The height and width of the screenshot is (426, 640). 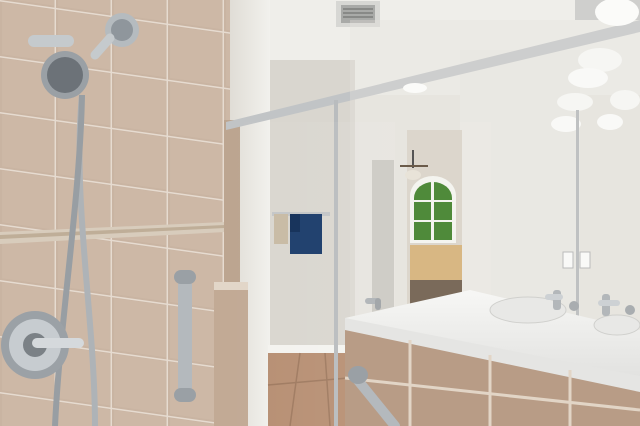 I want to click on ceiling-light-reflection, so click(x=415, y=88).